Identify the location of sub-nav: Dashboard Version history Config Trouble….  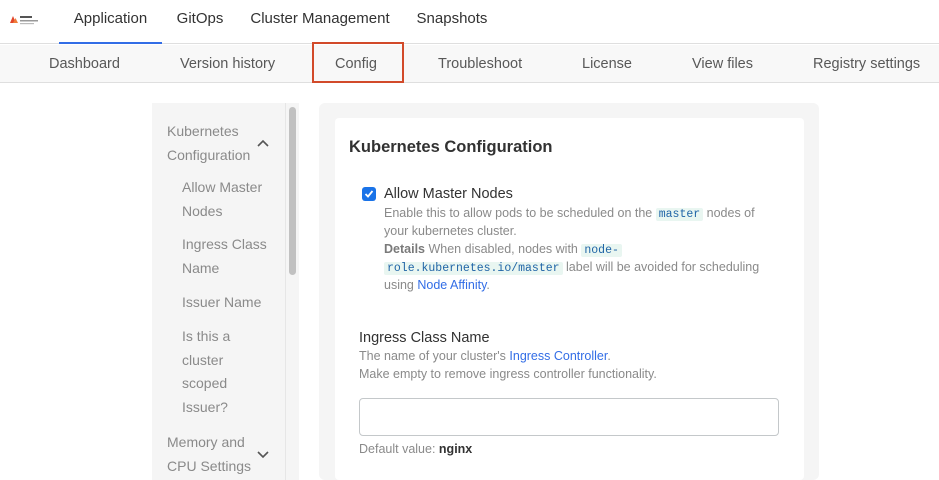
(469, 64).